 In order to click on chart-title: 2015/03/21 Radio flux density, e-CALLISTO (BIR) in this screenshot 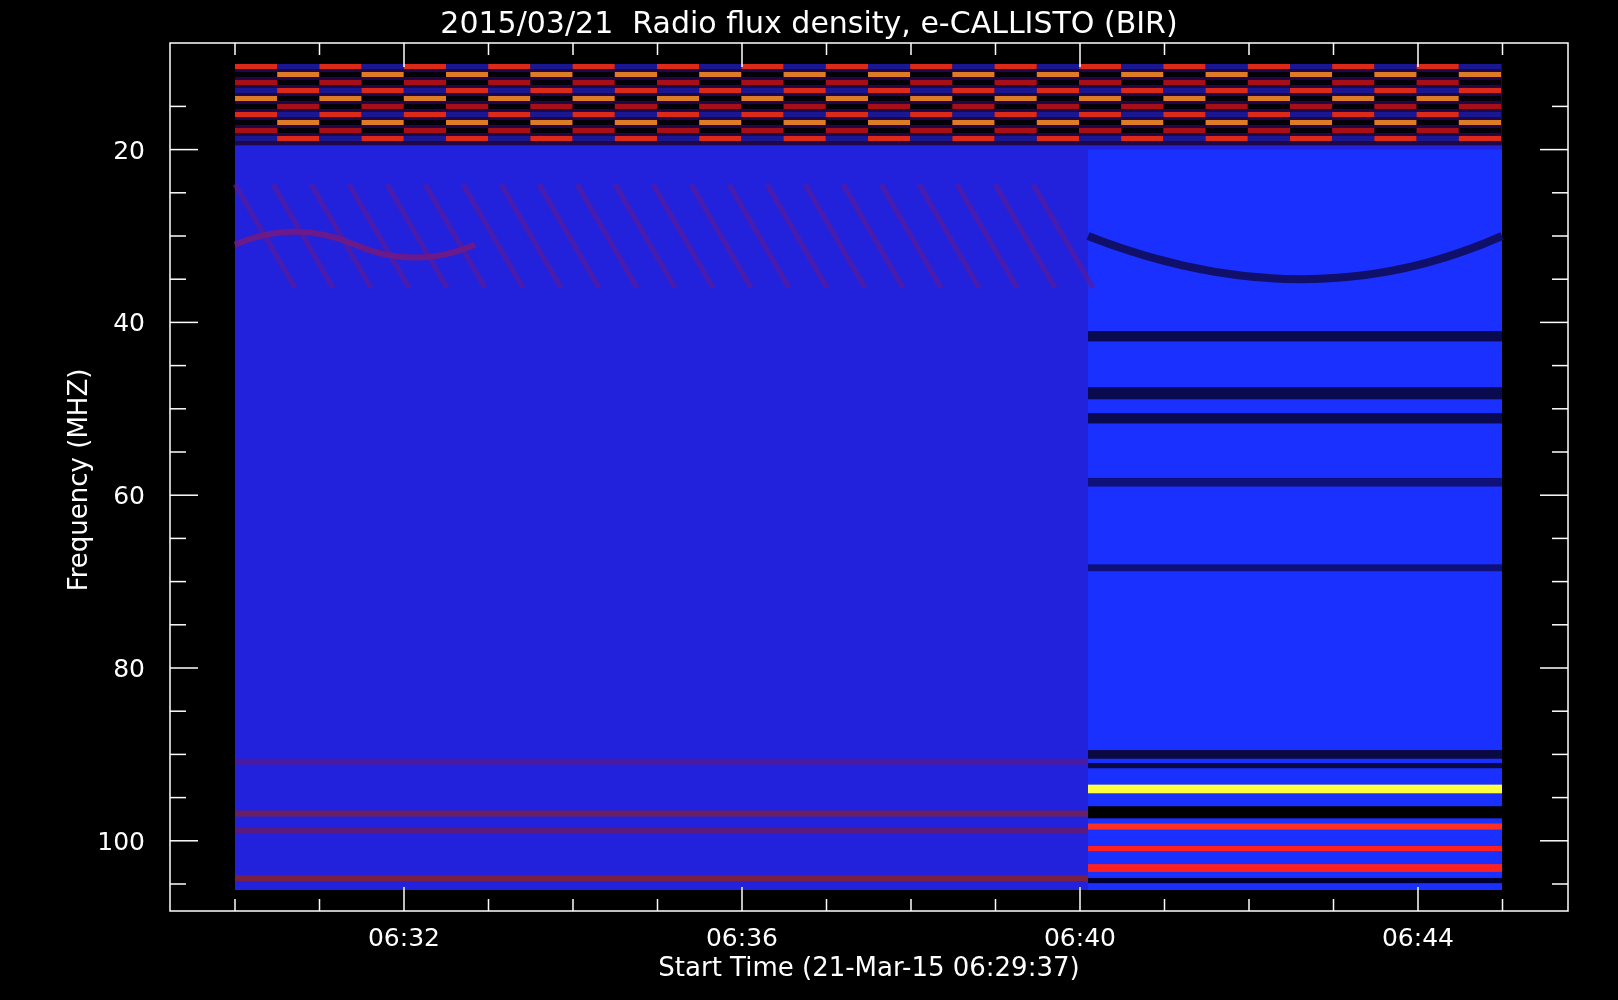, I will do `click(809, 22)`.